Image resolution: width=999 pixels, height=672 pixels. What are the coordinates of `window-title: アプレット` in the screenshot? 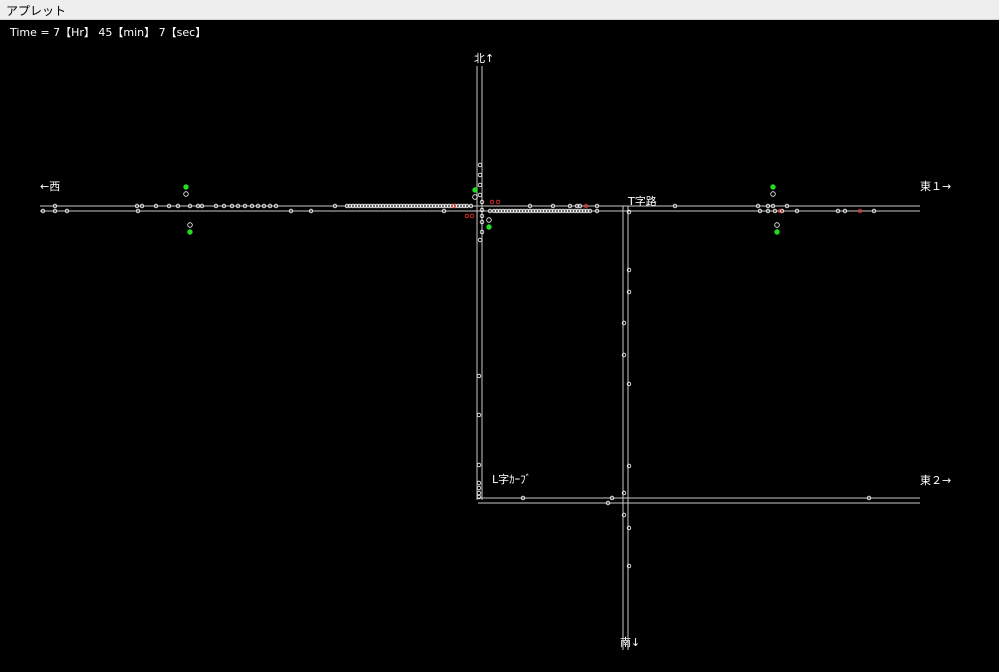 It's located at (36, 11).